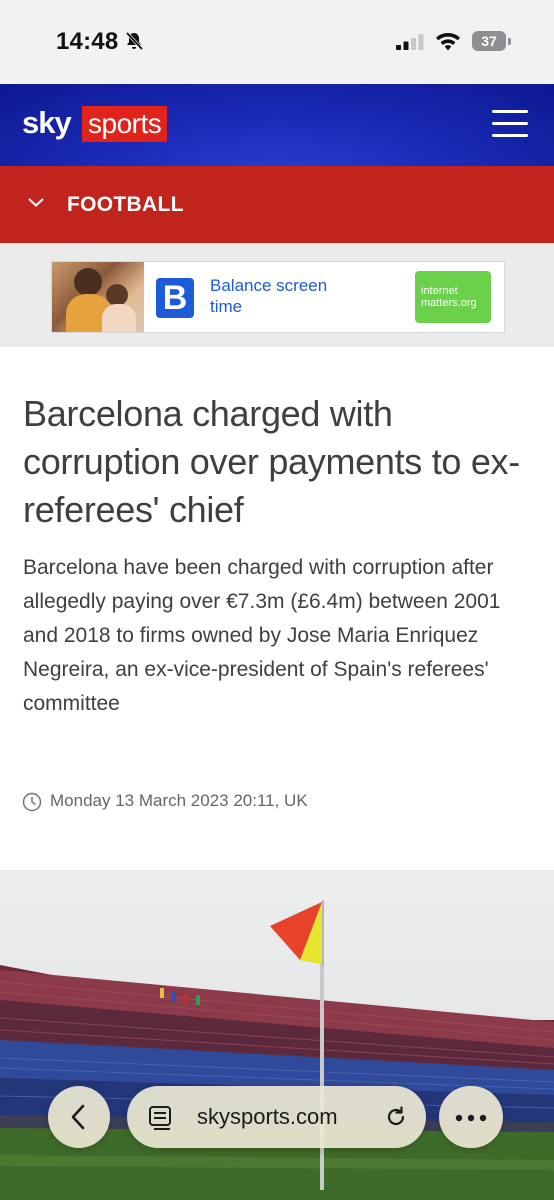  Describe the element at coordinates (410, 42) in the screenshot. I see `cellular-signal-icon` at that location.